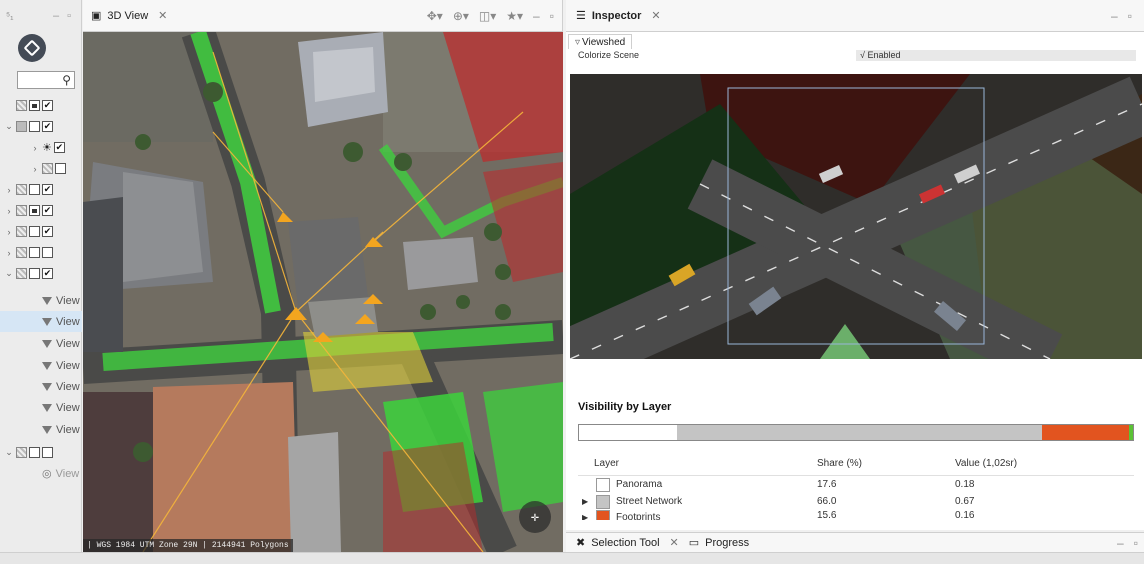  What do you see at coordinates (47, 168) in the screenshot?
I see `grid-icon` at bounding box center [47, 168].